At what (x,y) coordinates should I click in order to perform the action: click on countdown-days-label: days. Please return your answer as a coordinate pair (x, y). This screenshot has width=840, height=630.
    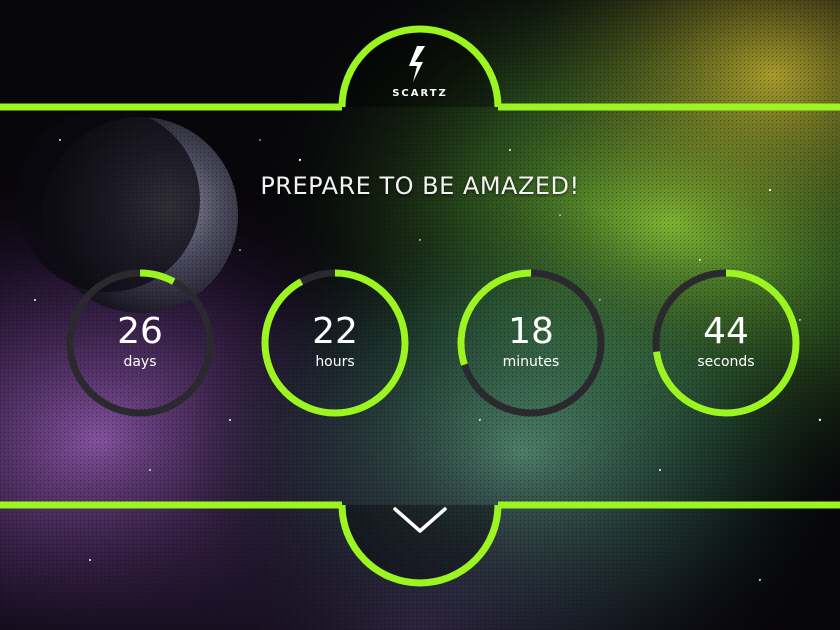
    Looking at the image, I should click on (140, 362).